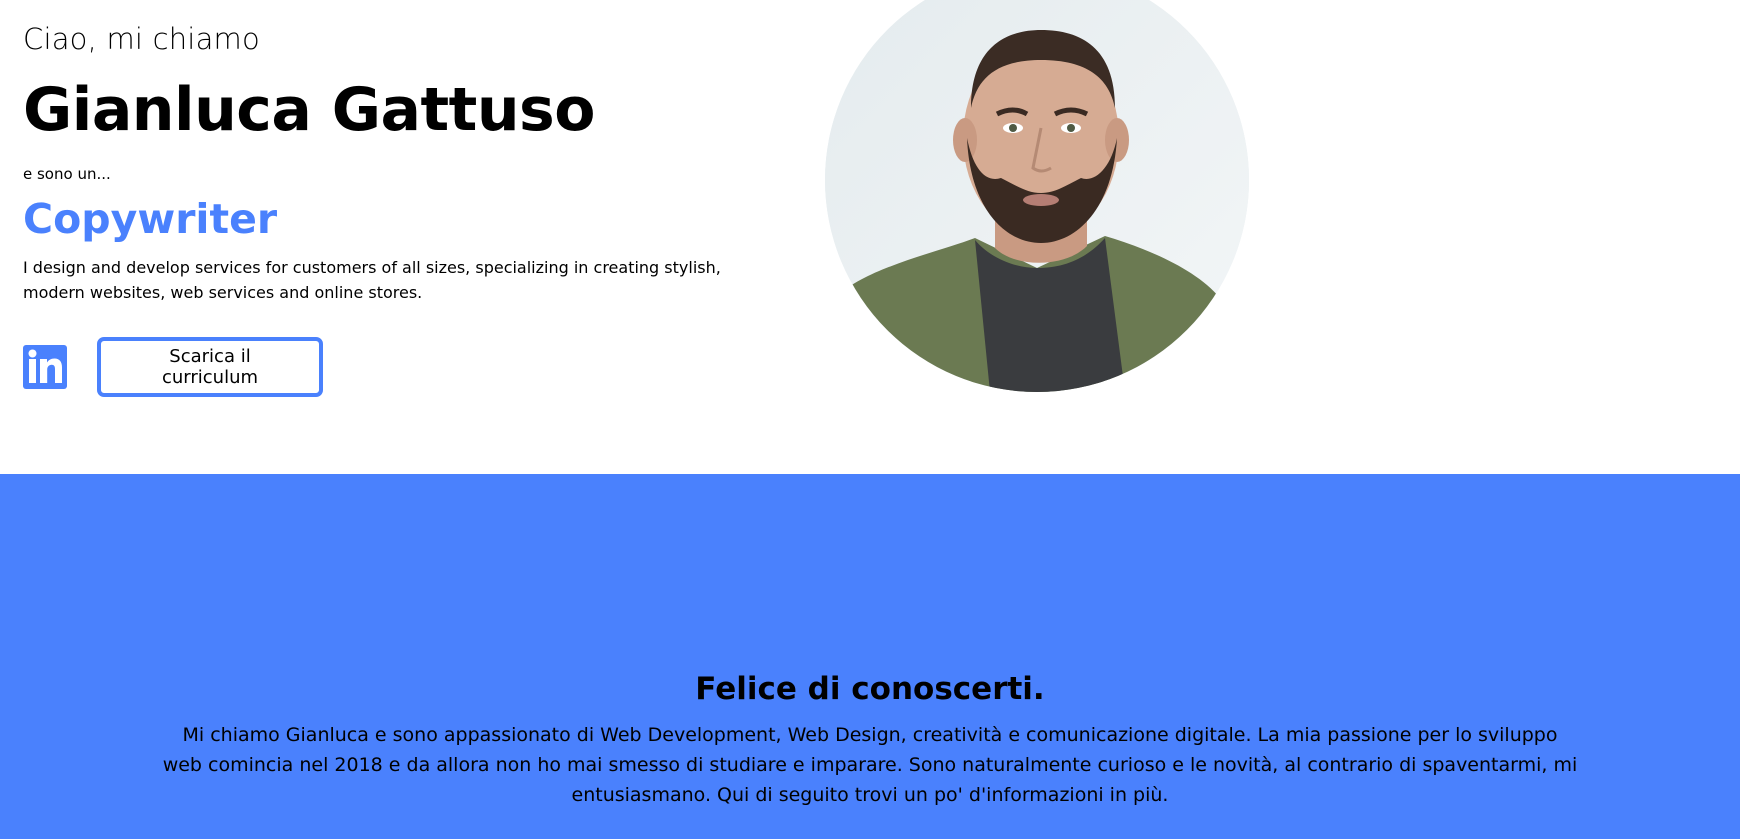 The height and width of the screenshot is (839, 1740). I want to click on profile-photo, so click(1037, 196).